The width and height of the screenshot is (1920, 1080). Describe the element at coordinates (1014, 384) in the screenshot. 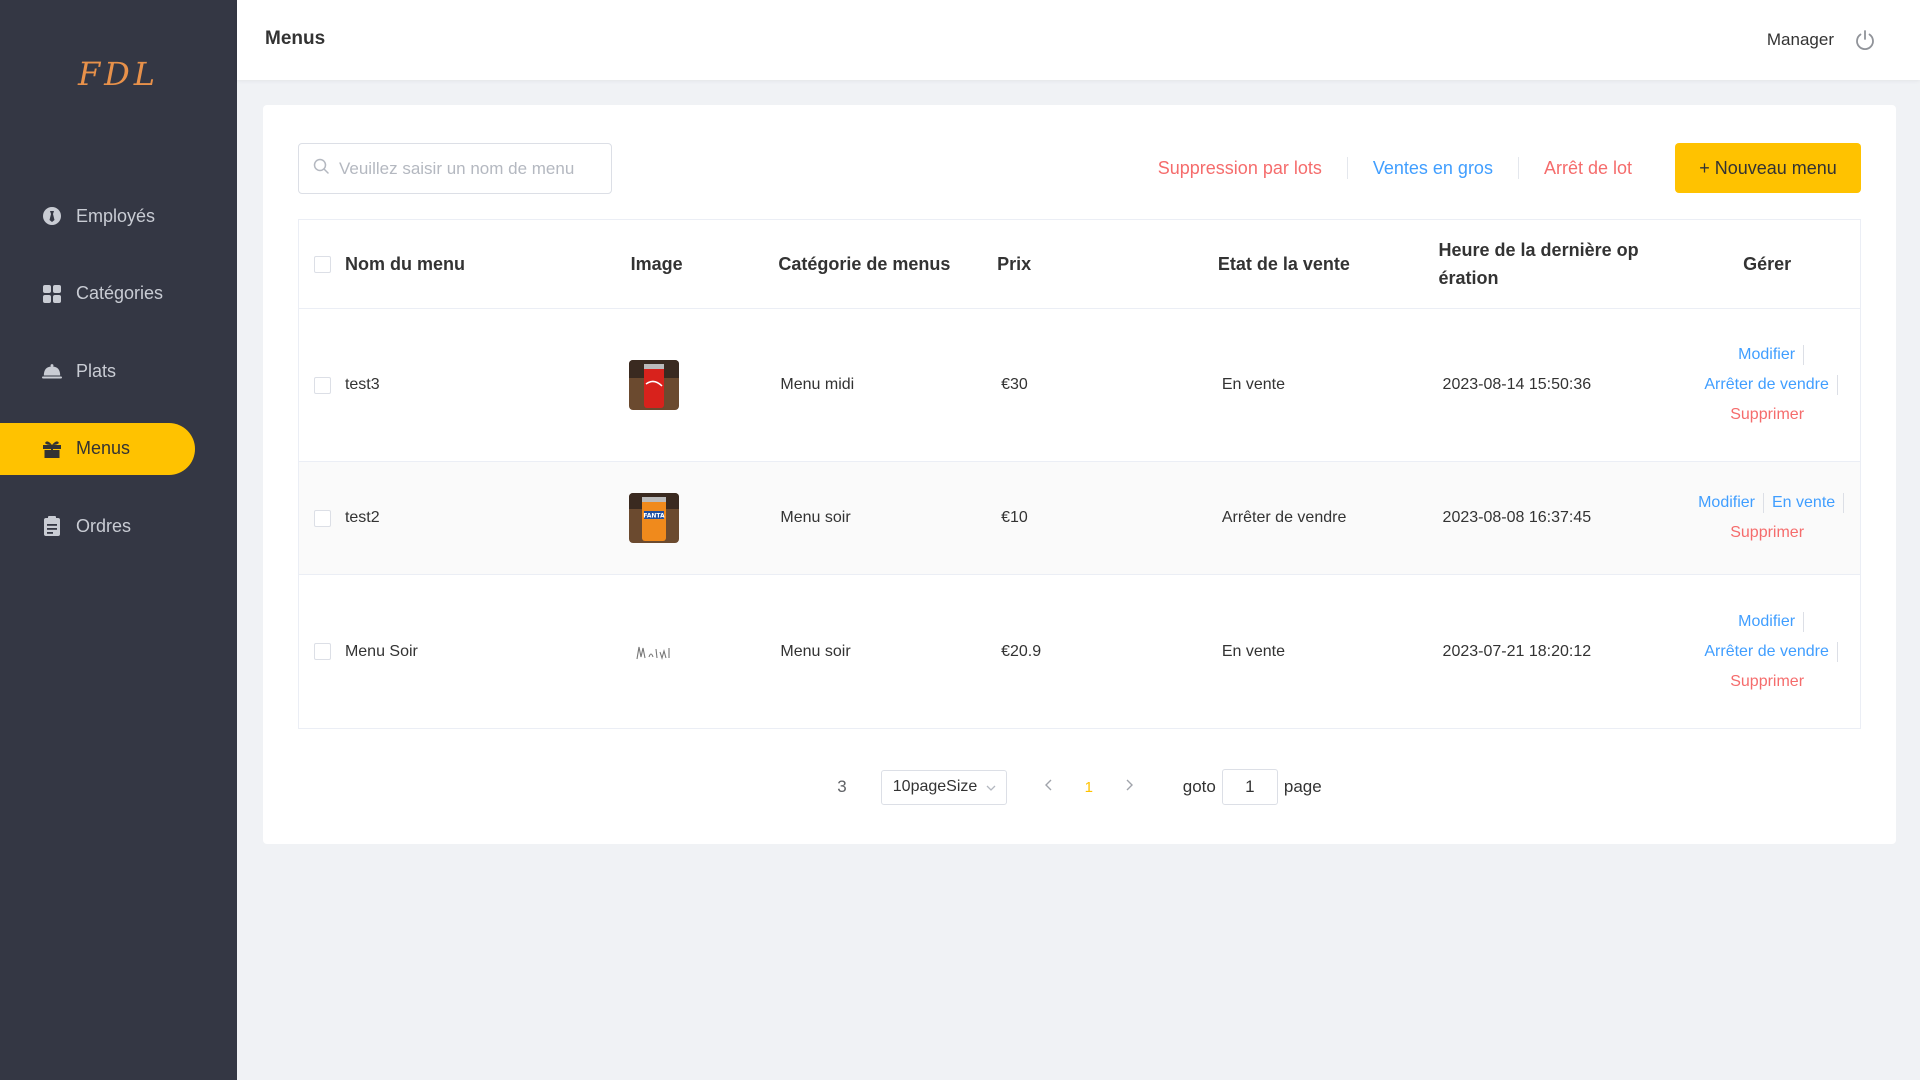

I see `menu-price: €30` at that location.